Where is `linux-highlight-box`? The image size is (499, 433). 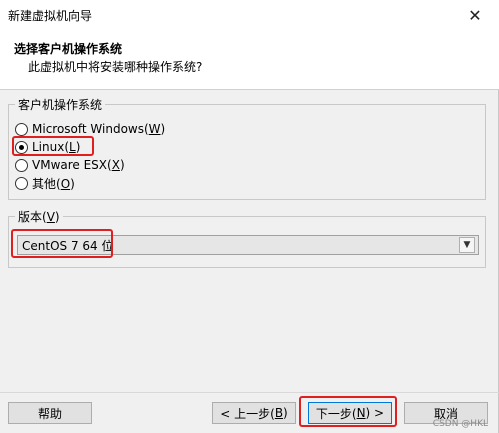 linux-highlight-box is located at coordinates (53, 146).